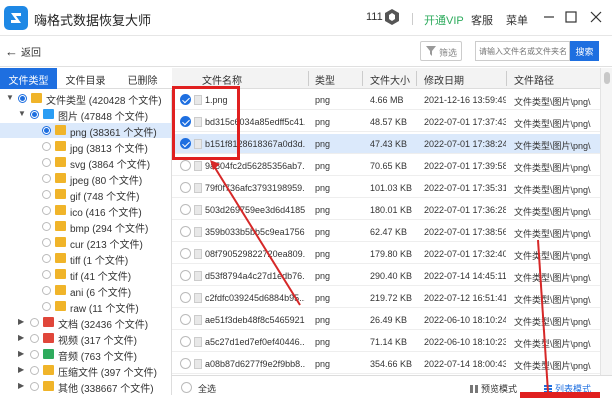 The image size is (612, 398). What do you see at coordinates (85, 291) in the screenshot?
I see `tree-node: ani (6 个文件)` at bounding box center [85, 291].